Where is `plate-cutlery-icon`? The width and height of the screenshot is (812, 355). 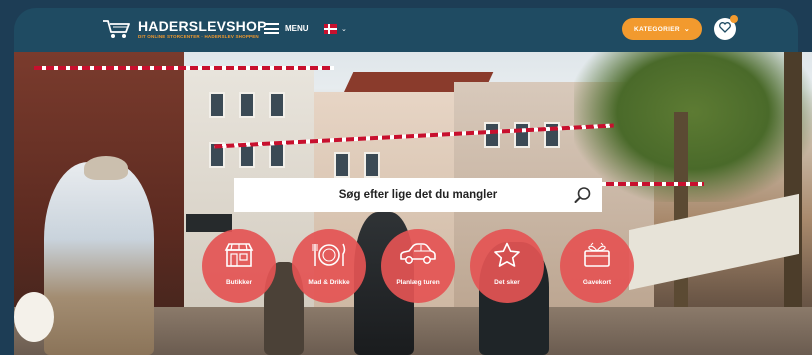 plate-cutlery-icon is located at coordinates (329, 254).